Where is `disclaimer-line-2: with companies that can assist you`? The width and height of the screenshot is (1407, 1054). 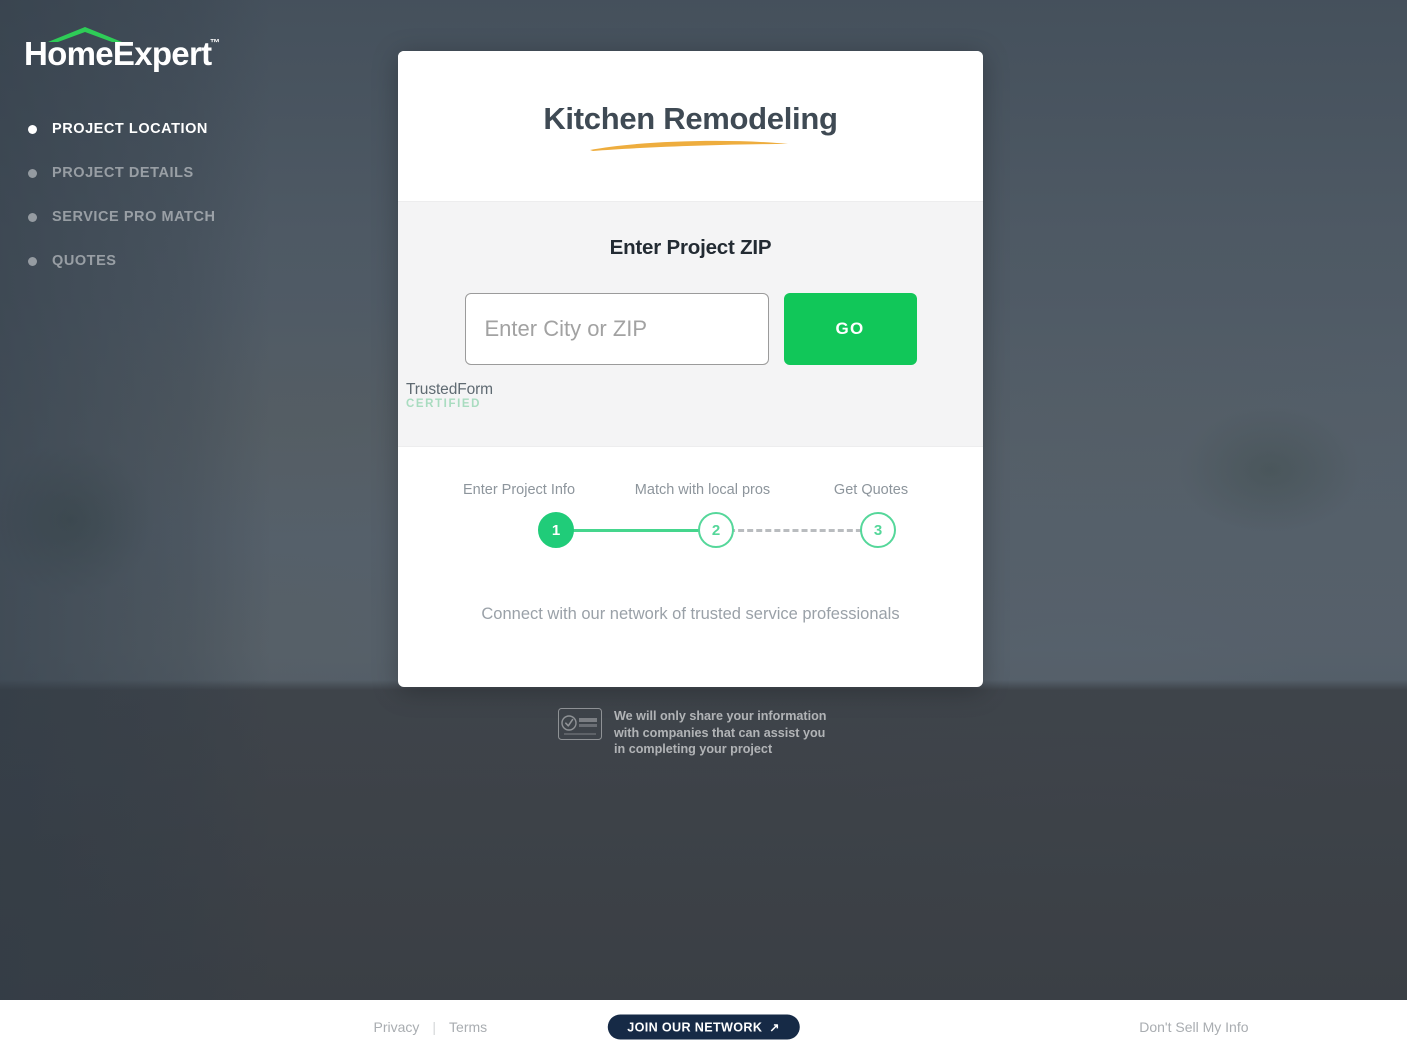
disclaimer-line-2: with companies that can assist you is located at coordinates (720, 732).